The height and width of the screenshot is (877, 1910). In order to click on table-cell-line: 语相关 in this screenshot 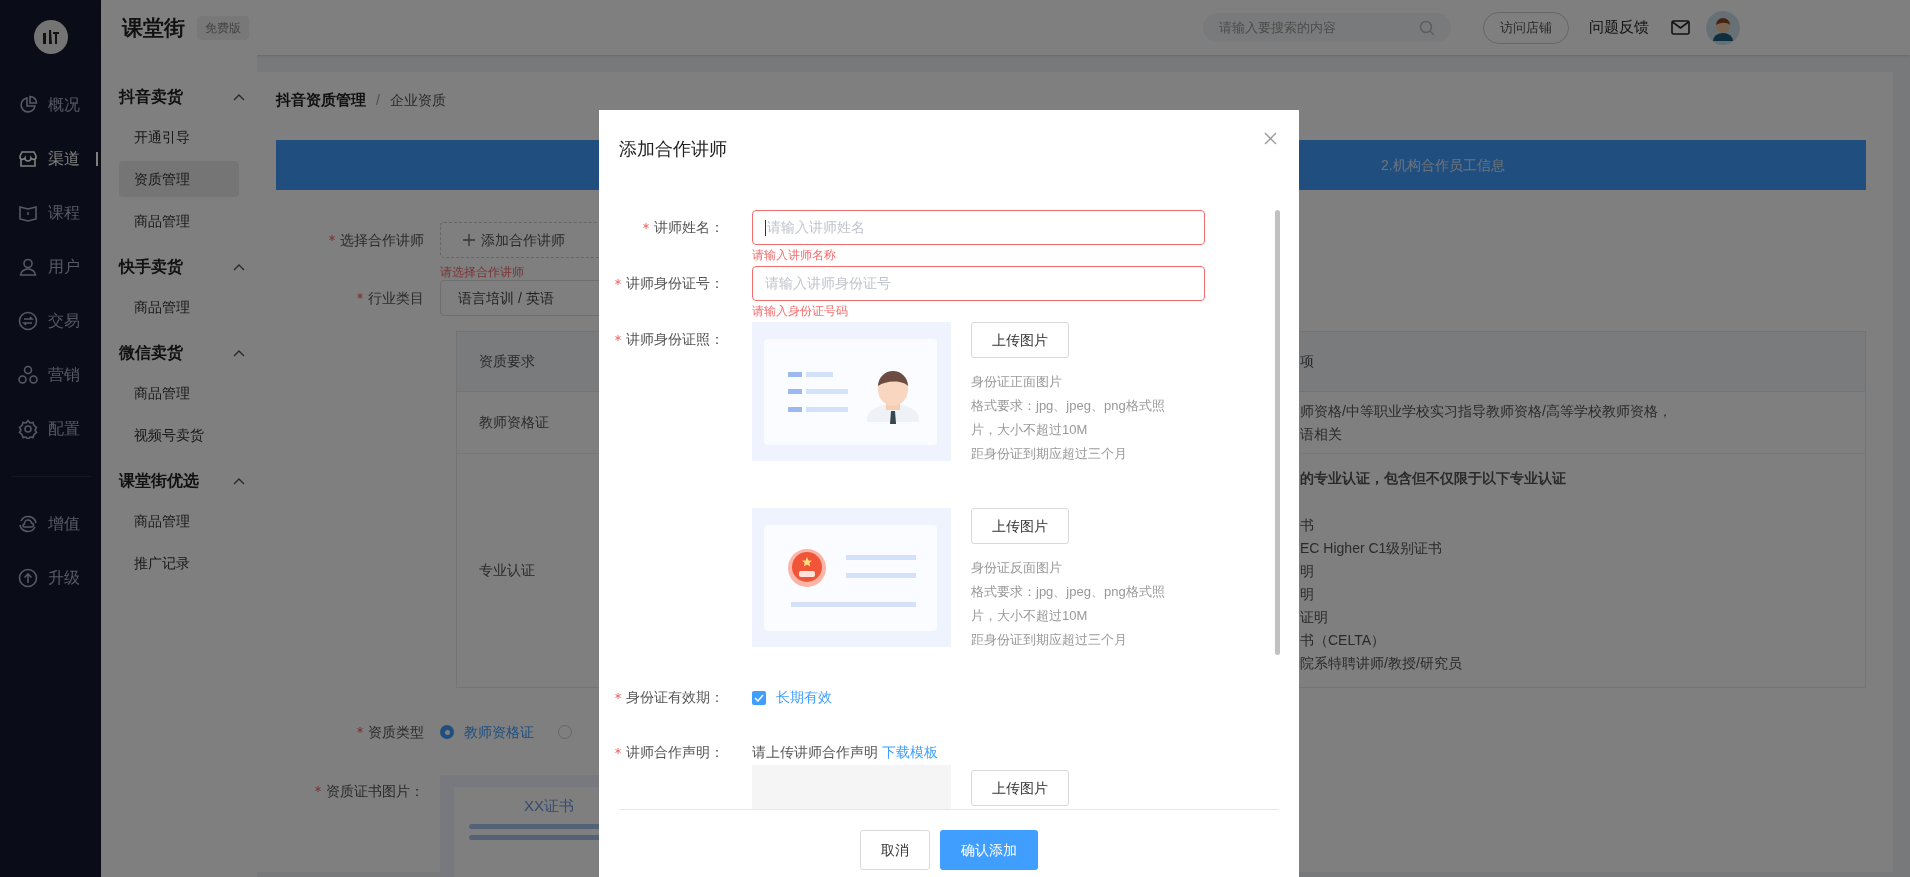, I will do `click(1321, 434)`.